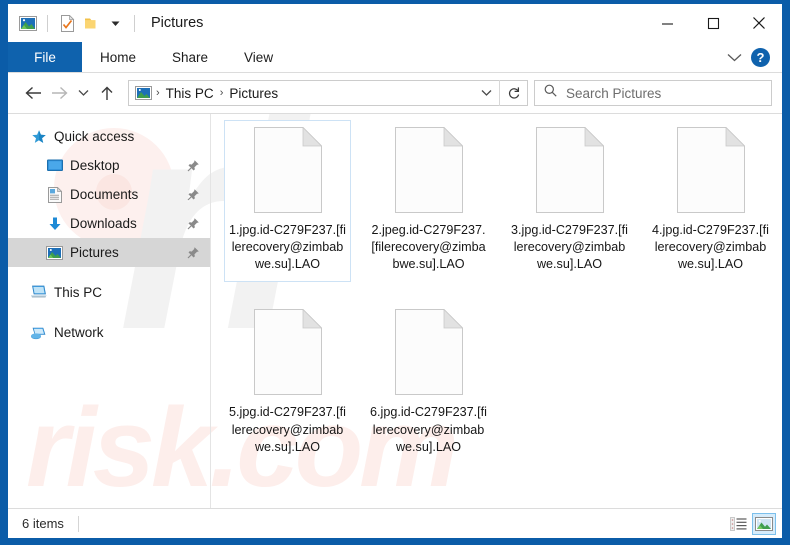 The image size is (790, 545). I want to click on tab-view: View, so click(258, 57).